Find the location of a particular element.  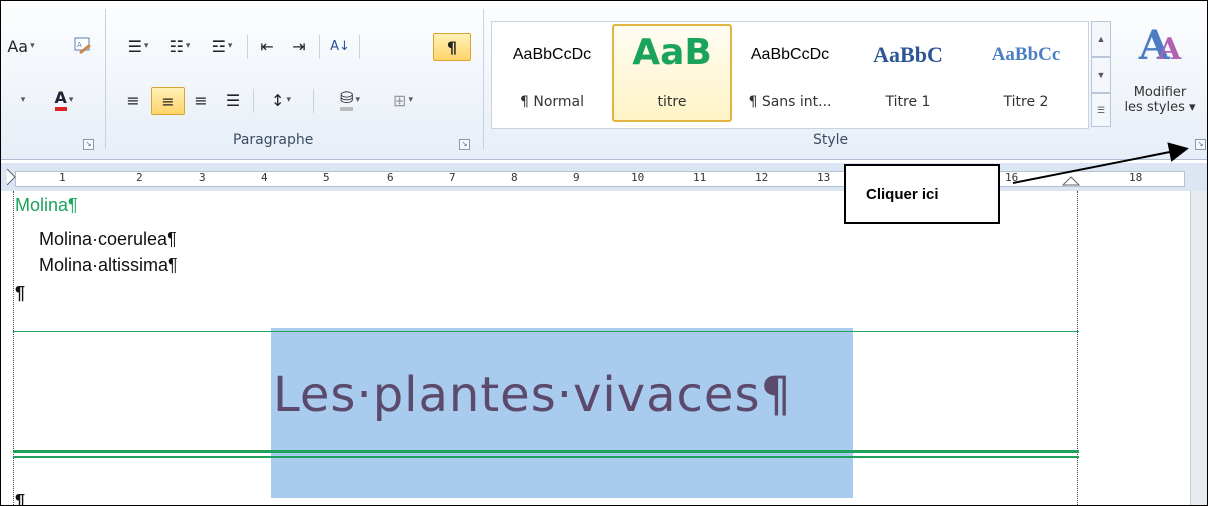

font-color-button: A ▾ is located at coordinates (64, 100).